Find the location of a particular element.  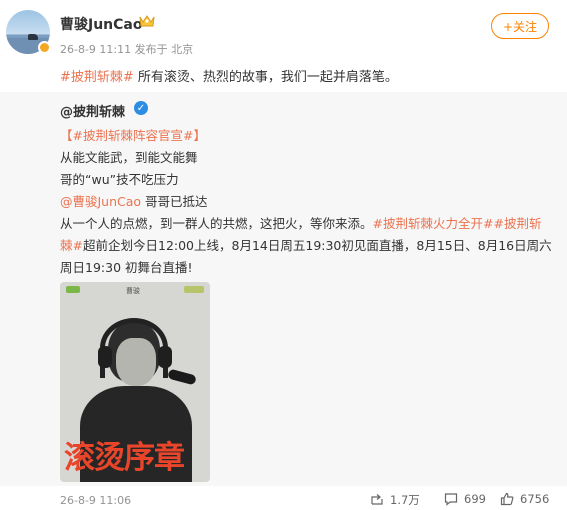

comment-button: 699 is located at coordinates (465, 499).